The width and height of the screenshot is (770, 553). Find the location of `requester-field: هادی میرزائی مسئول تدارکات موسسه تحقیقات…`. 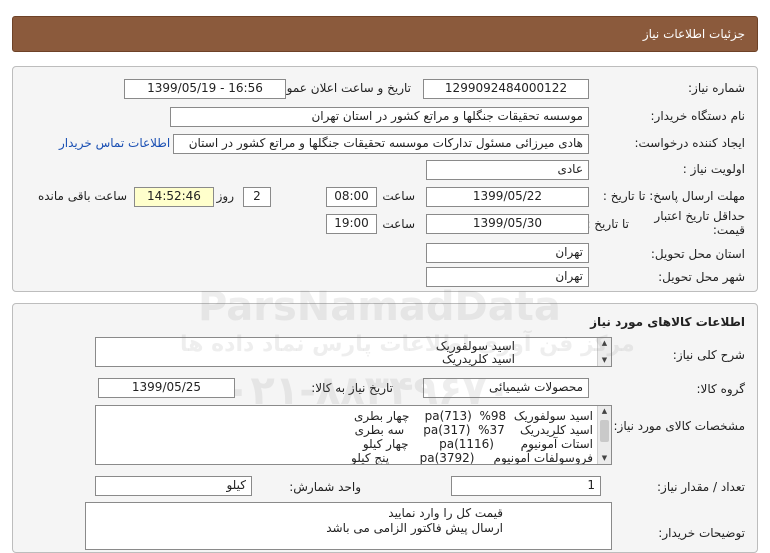

requester-field: هادی میرزائی مسئول تدارکات موسسه تحقیقات… is located at coordinates (381, 144).